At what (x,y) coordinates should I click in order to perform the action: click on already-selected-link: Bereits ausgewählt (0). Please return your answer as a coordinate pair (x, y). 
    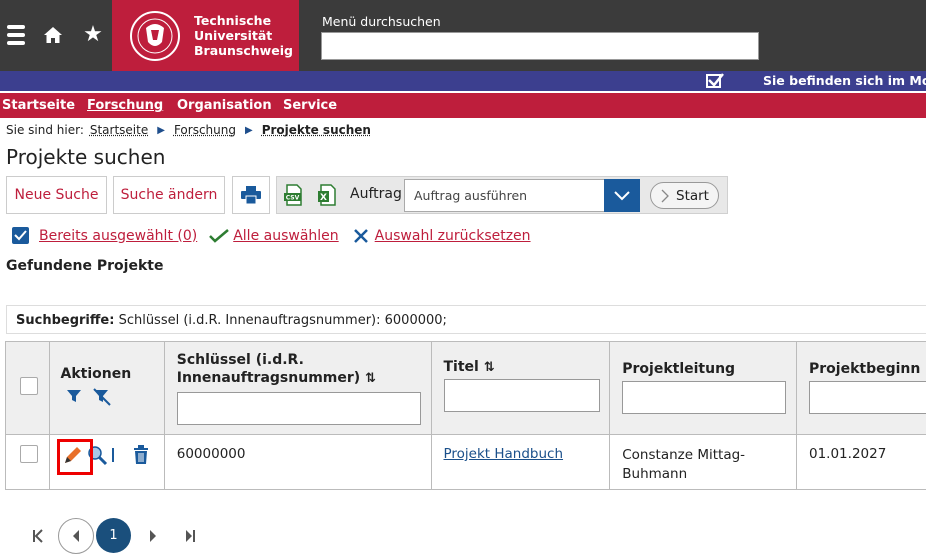
    Looking at the image, I should click on (118, 236).